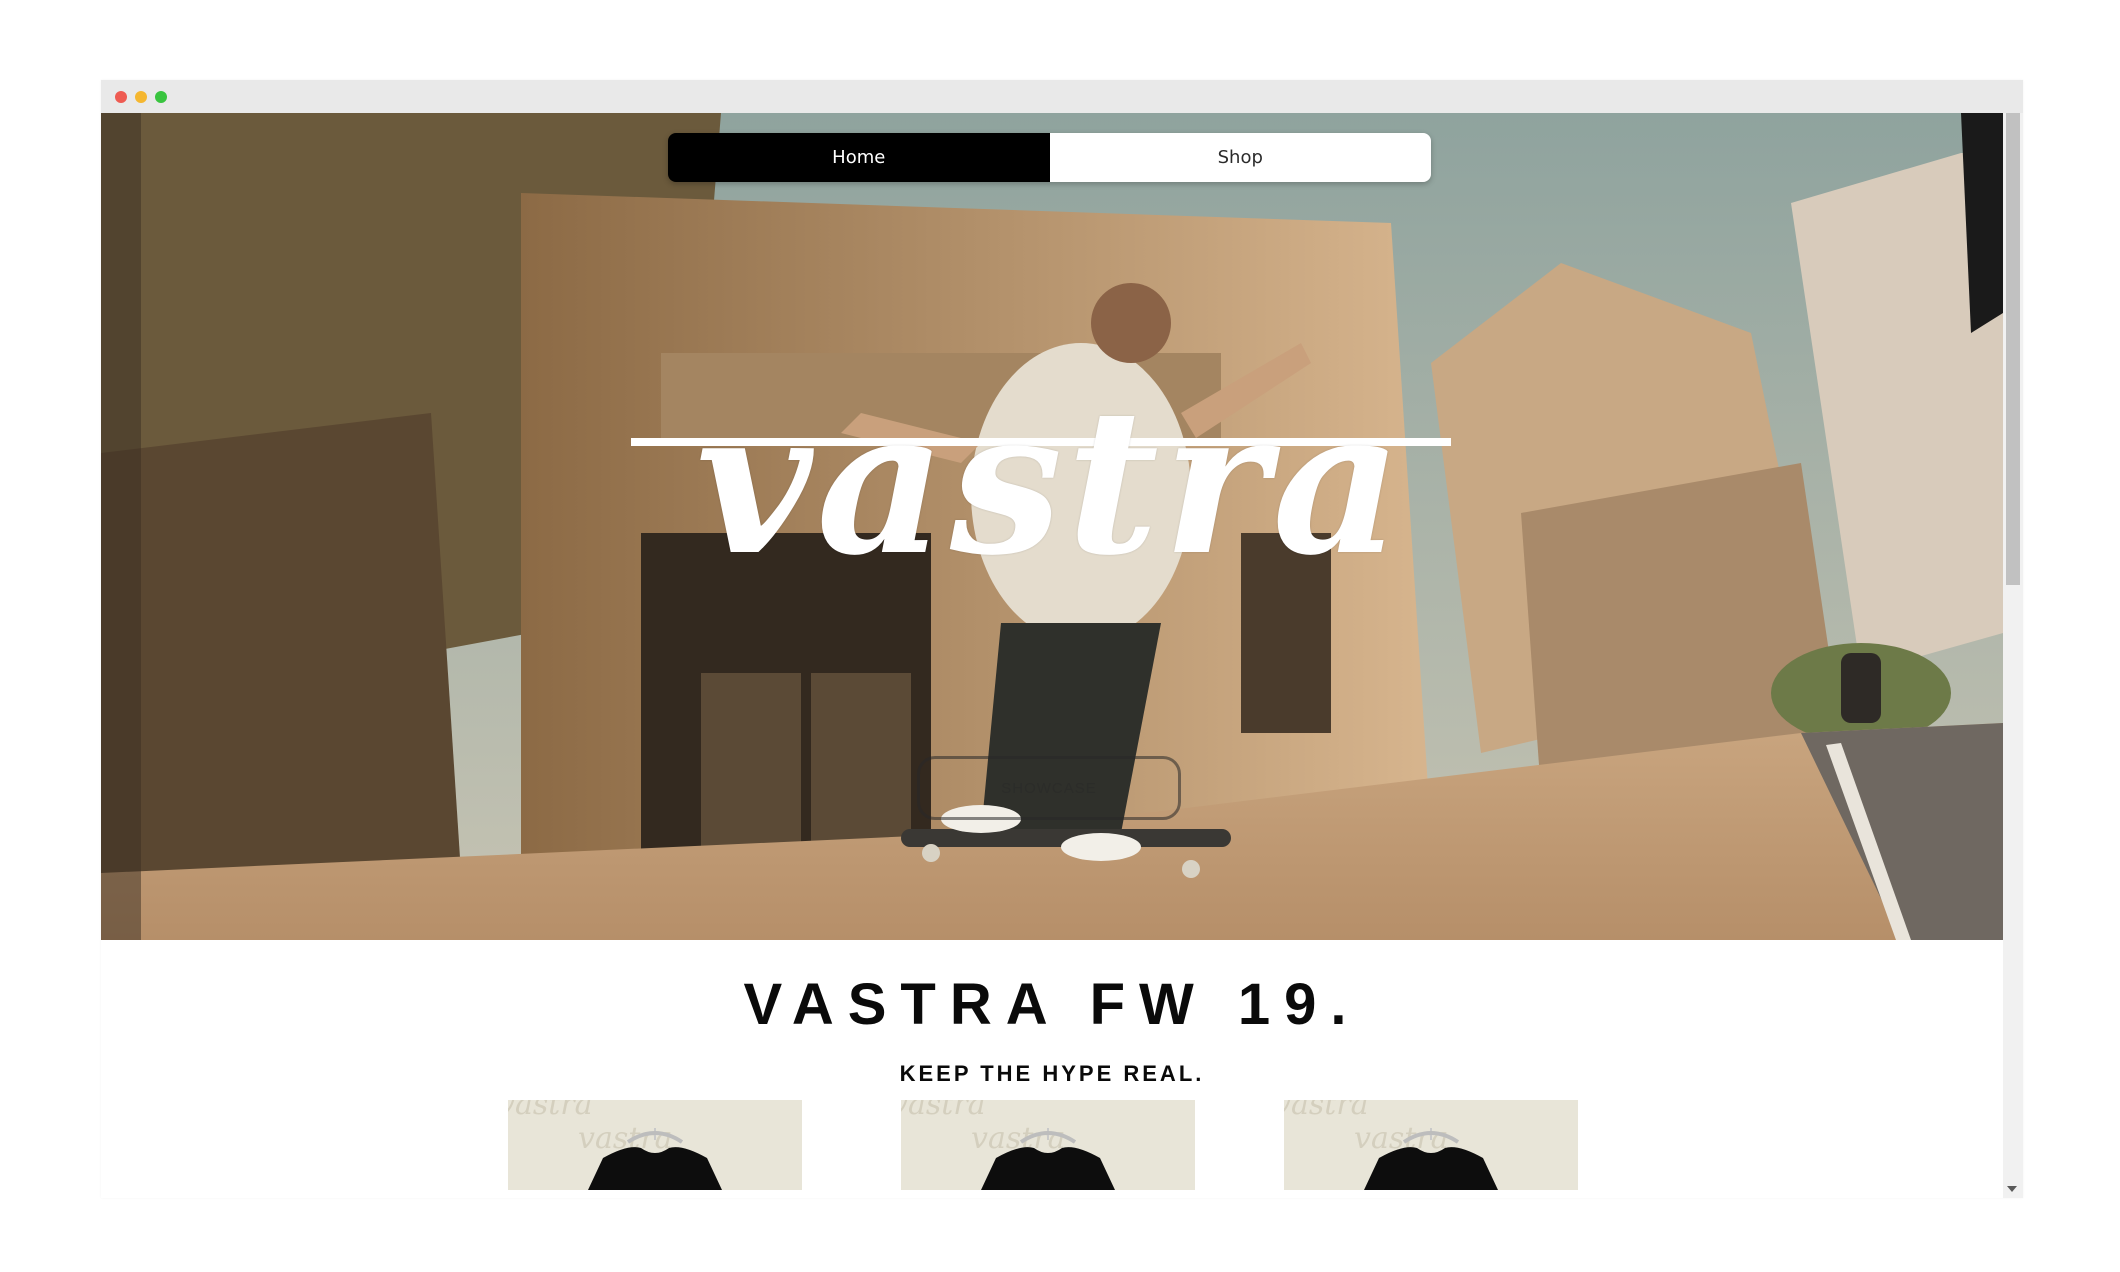  I want to click on vastra-logo: vastra, so click(1051, 503).